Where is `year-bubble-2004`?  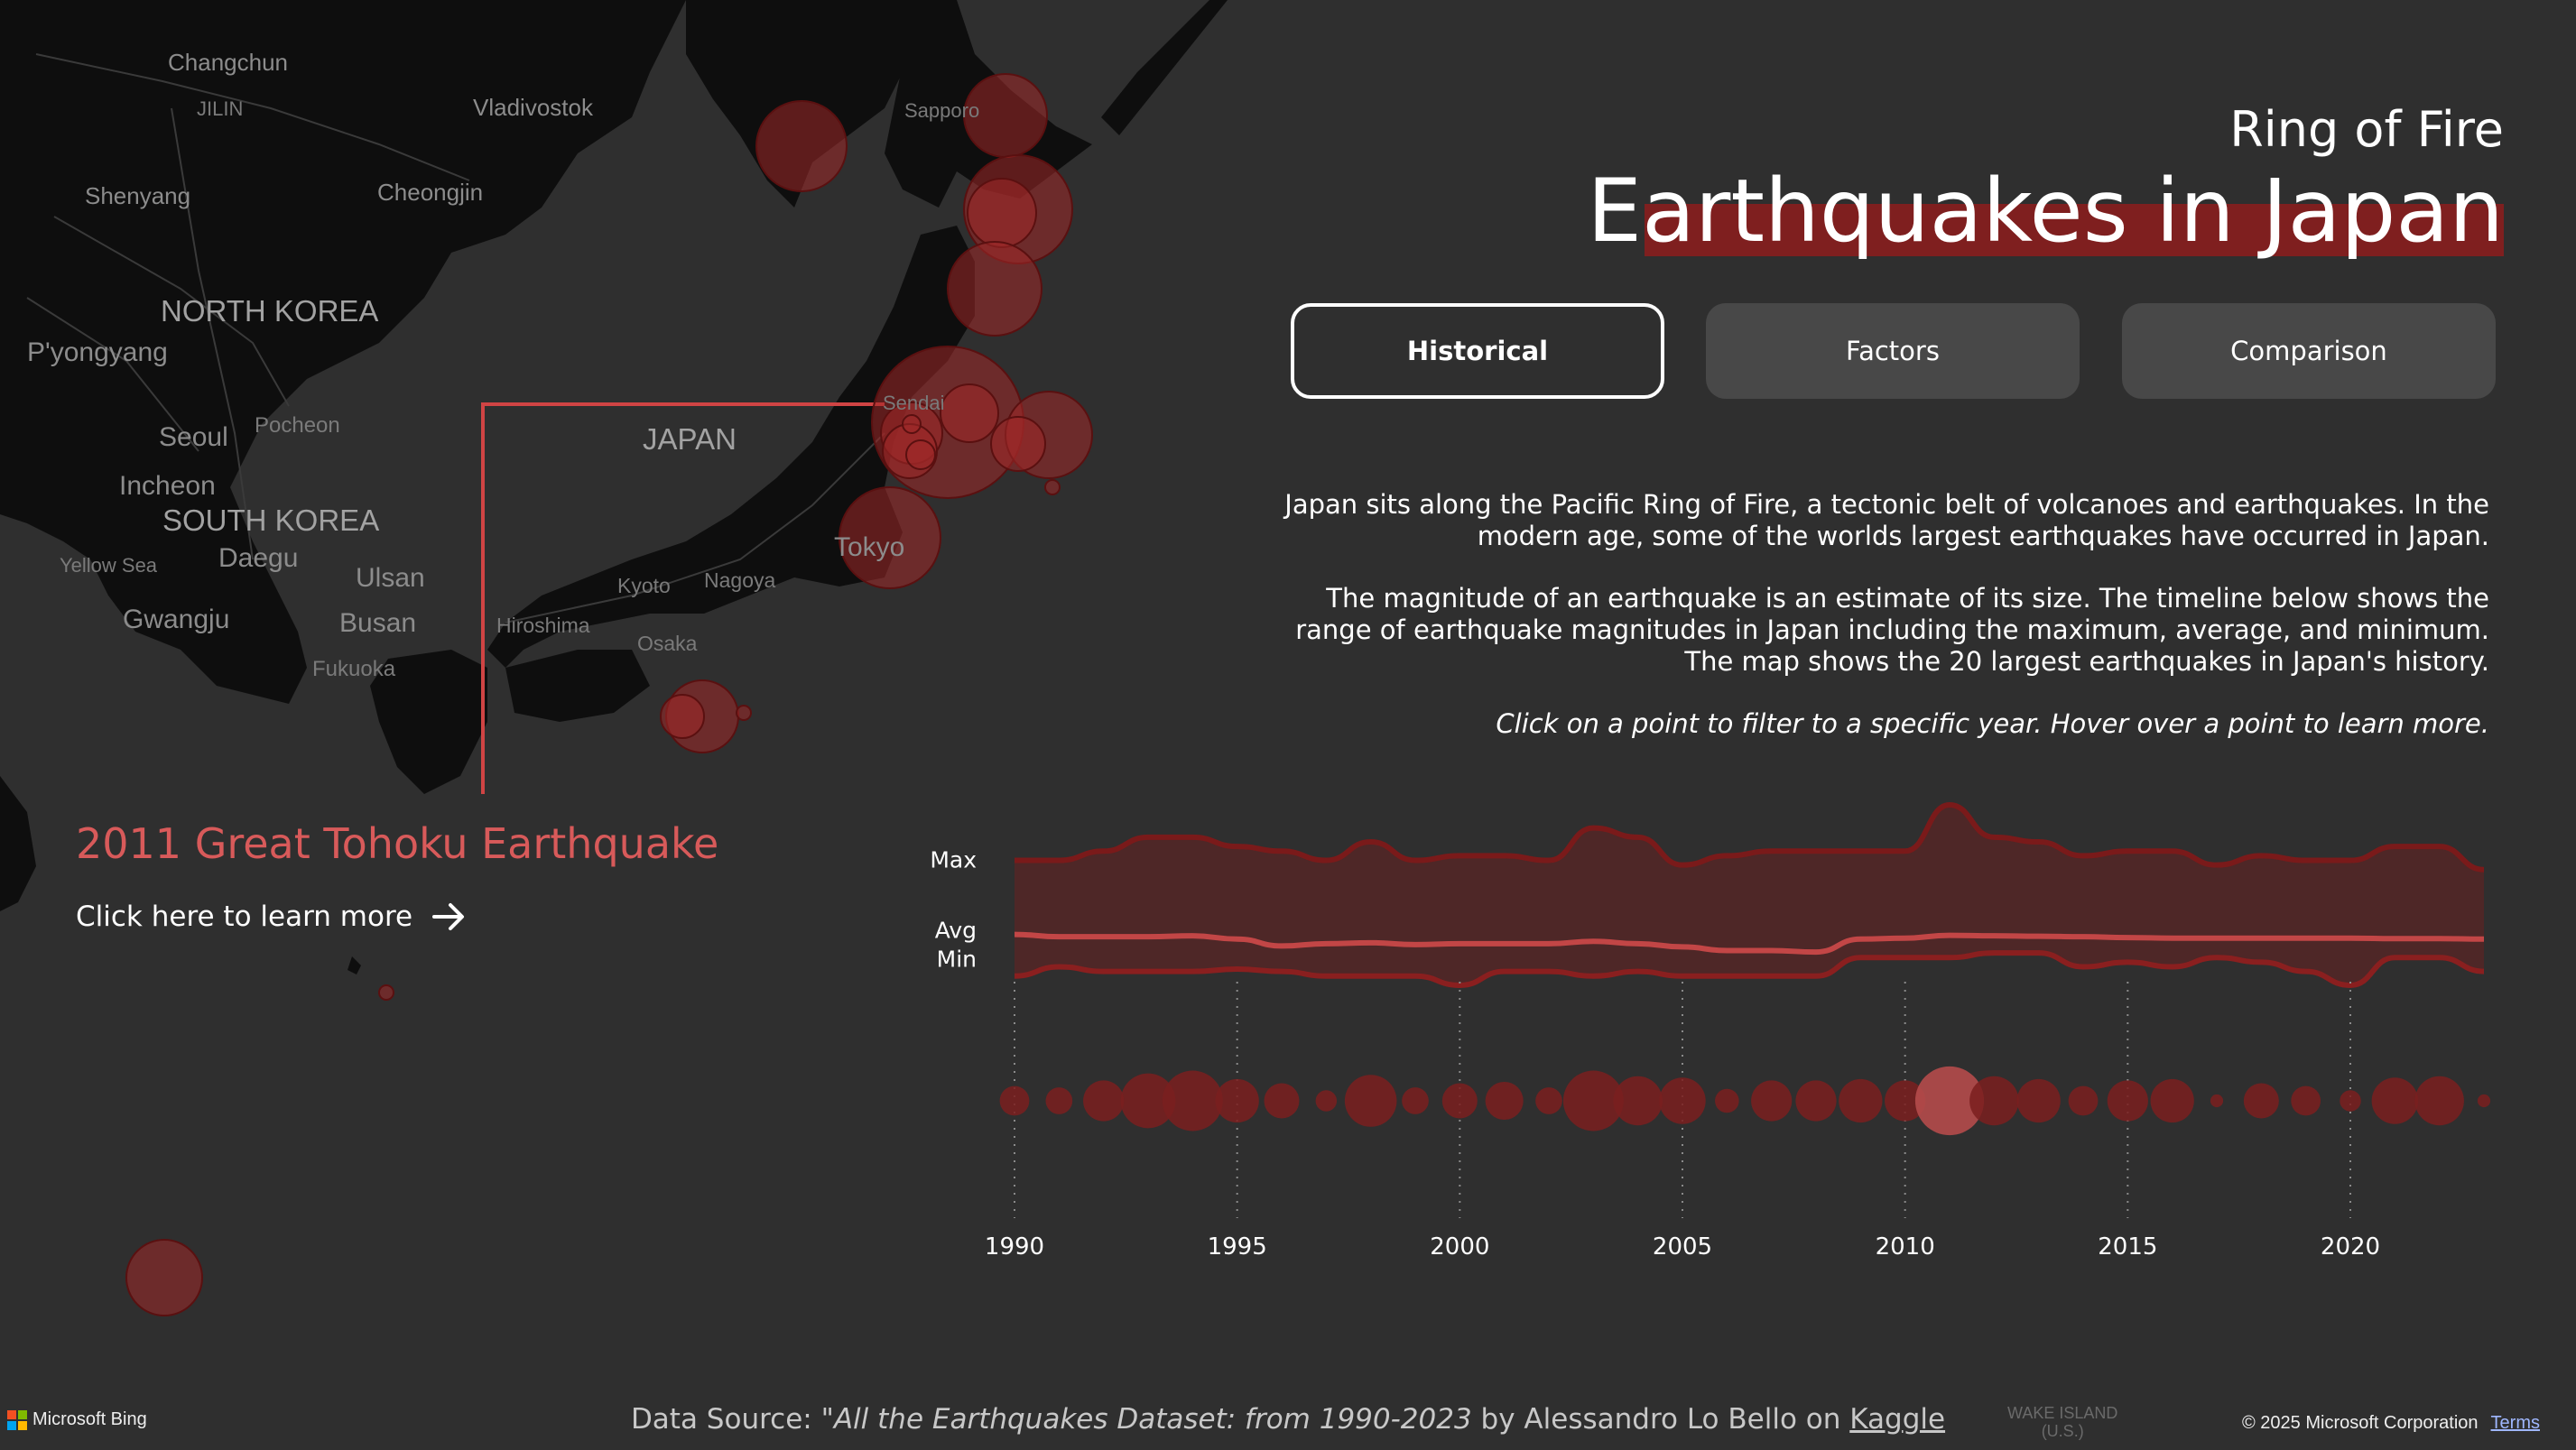
year-bubble-2004 is located at coordinates (1638, 1101).